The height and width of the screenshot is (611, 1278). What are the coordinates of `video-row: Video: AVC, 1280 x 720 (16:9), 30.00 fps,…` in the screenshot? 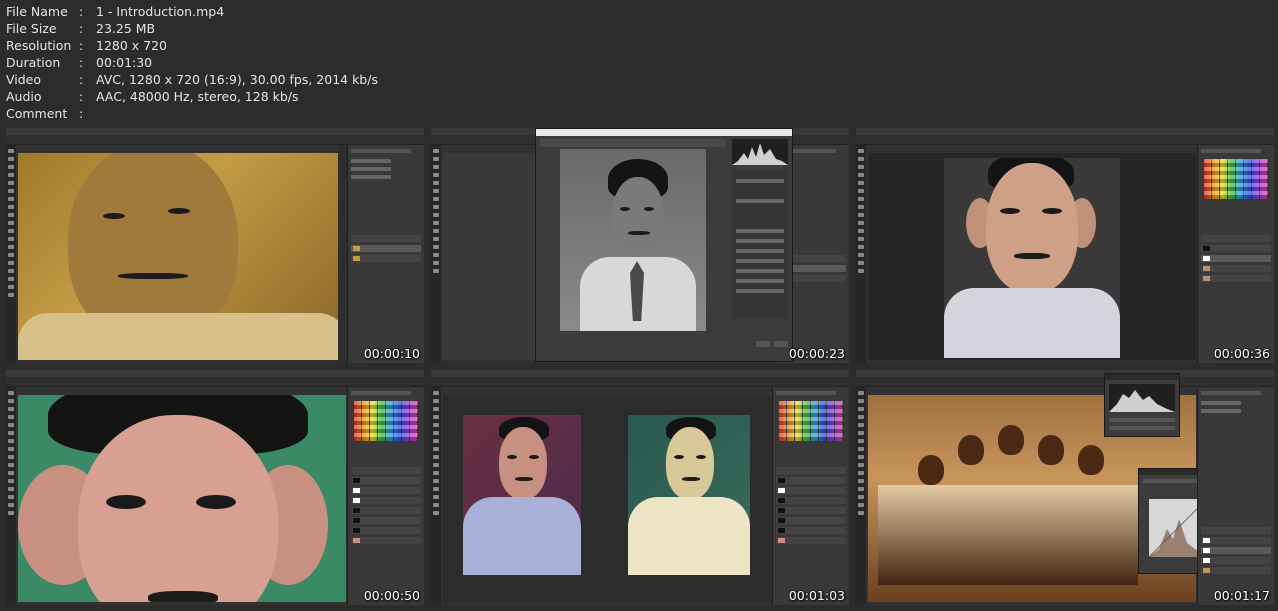 It's located at (192, 79).